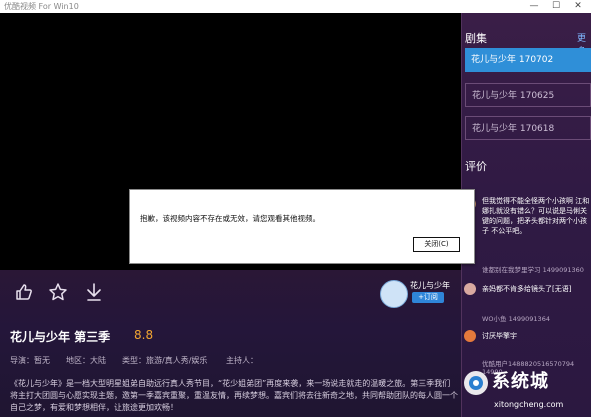  What do you see at coordinates (578, 6) in the screenshot?
I see `close-window-button: ✕` at bounding box center [578, 6].